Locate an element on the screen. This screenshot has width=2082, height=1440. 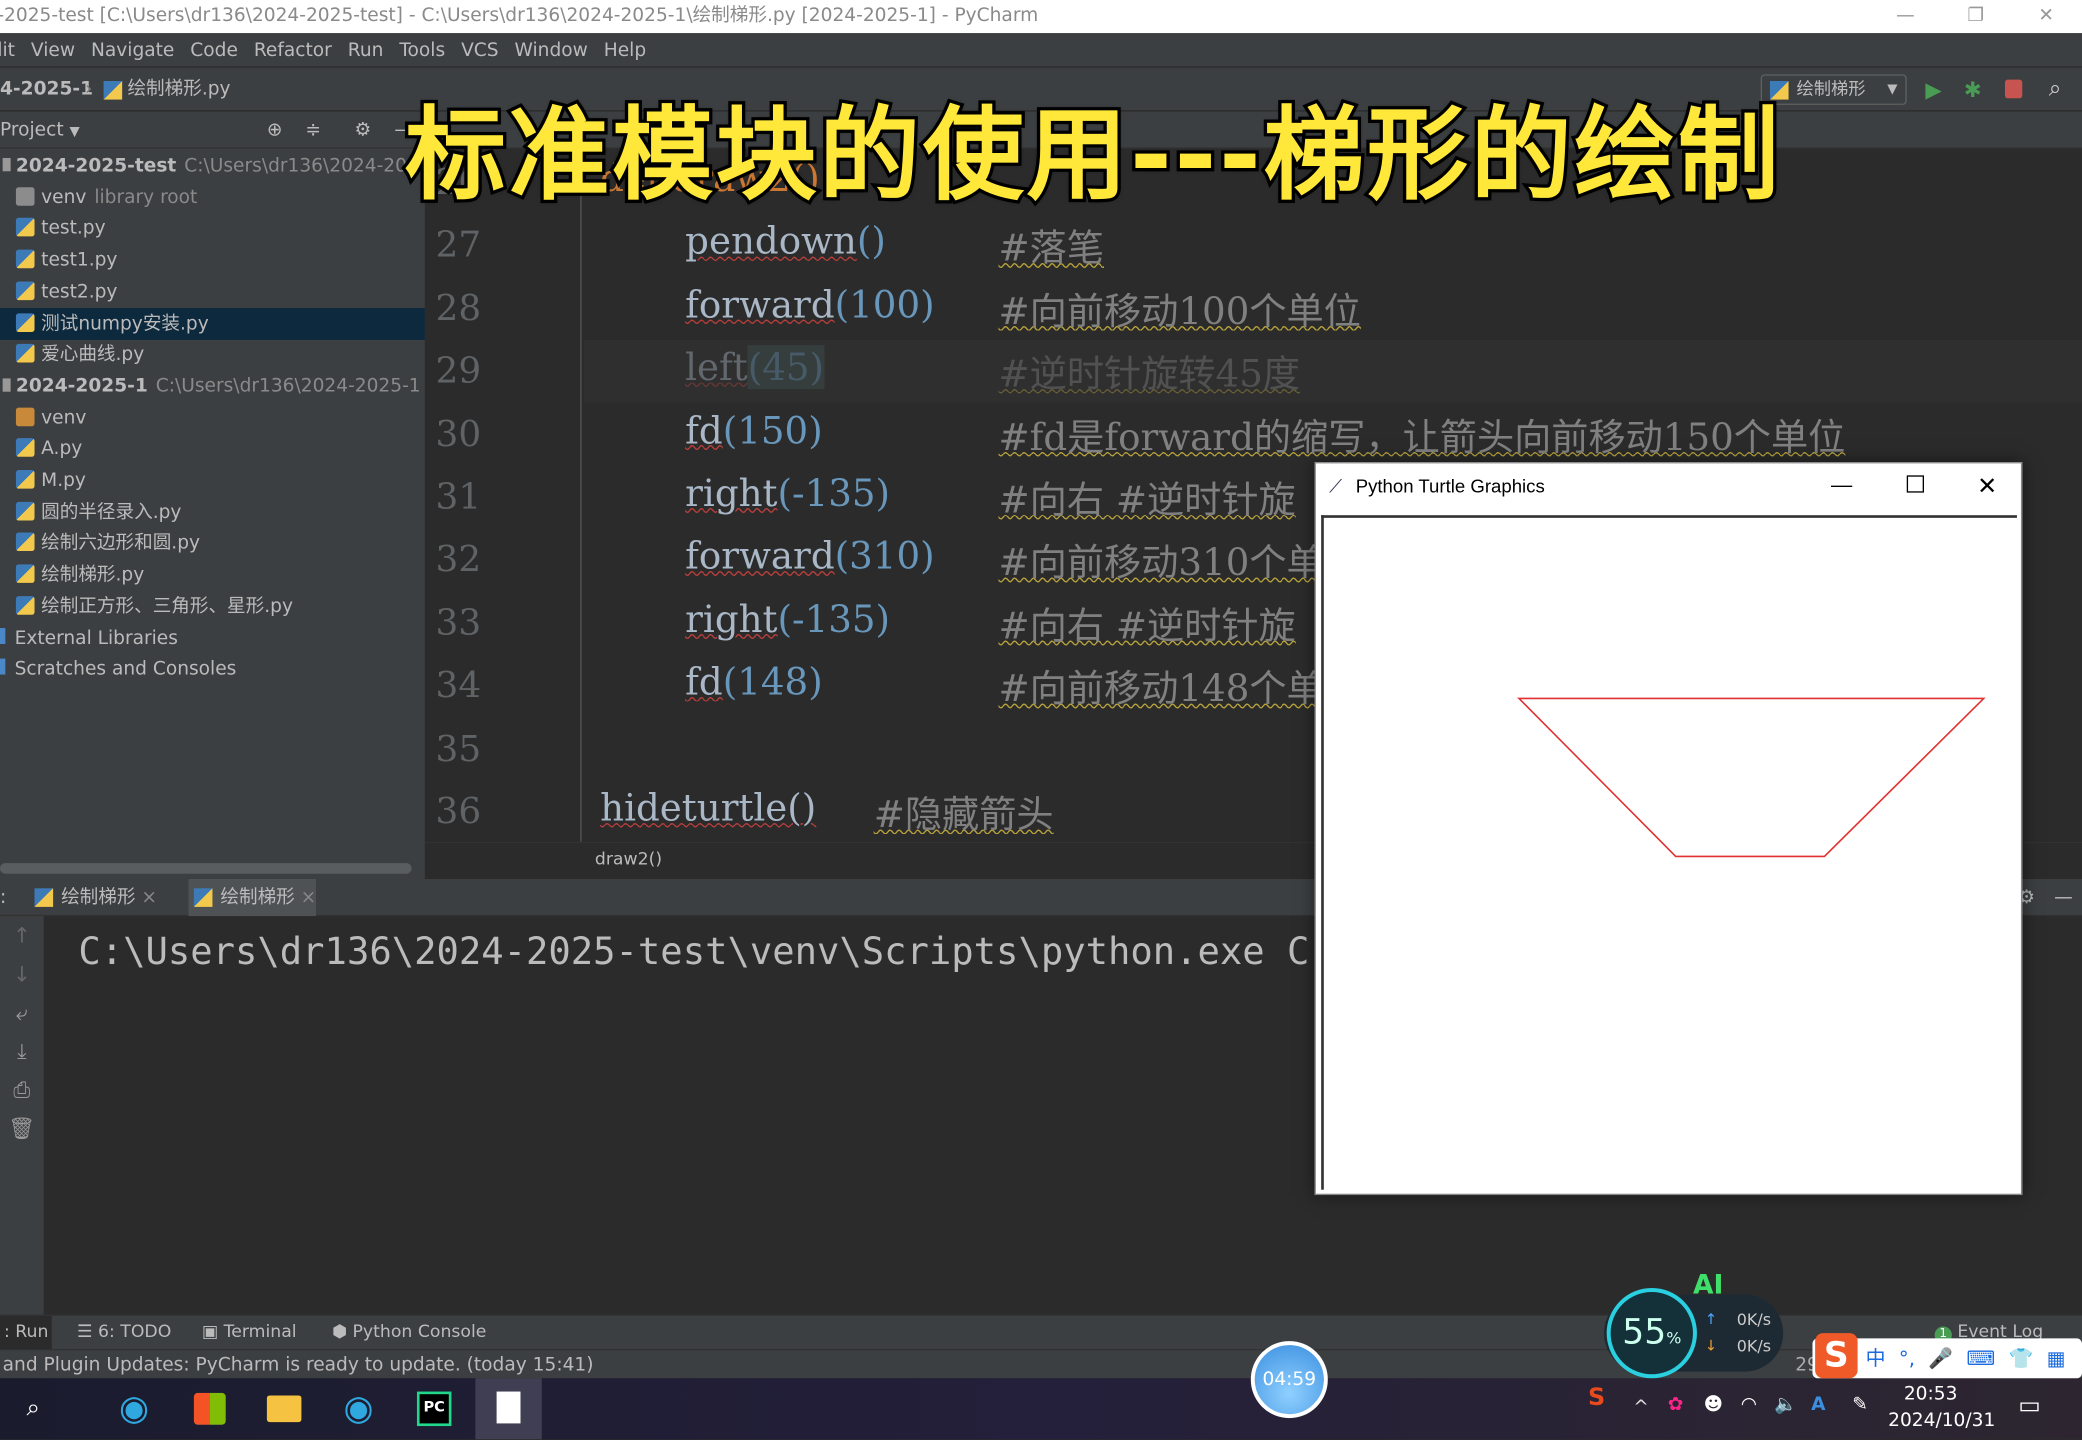
comment-wrapper: #隐藏箭头 is located at coordinates (964, 812).